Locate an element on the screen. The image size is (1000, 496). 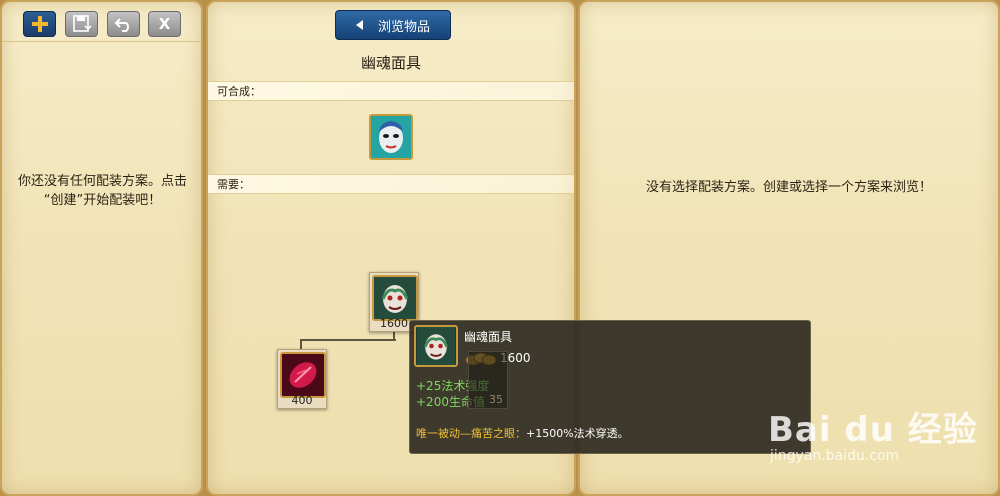
no-selection-message: 没有选择配装方案。创建或选择一个方案来浏览！ is located at coordinates (788, 187).